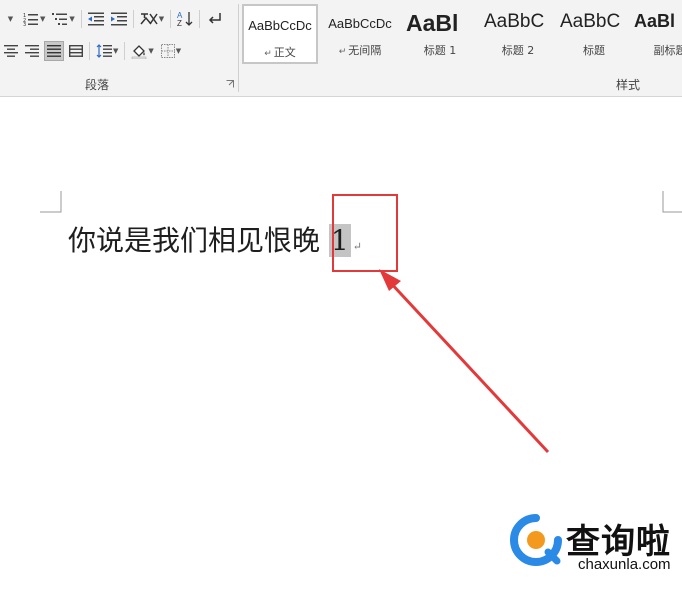 This screenshot has width=682, height=594. Describe the element at coordinates (238, 48) in the screenshot. I see `group-divider` at that location.